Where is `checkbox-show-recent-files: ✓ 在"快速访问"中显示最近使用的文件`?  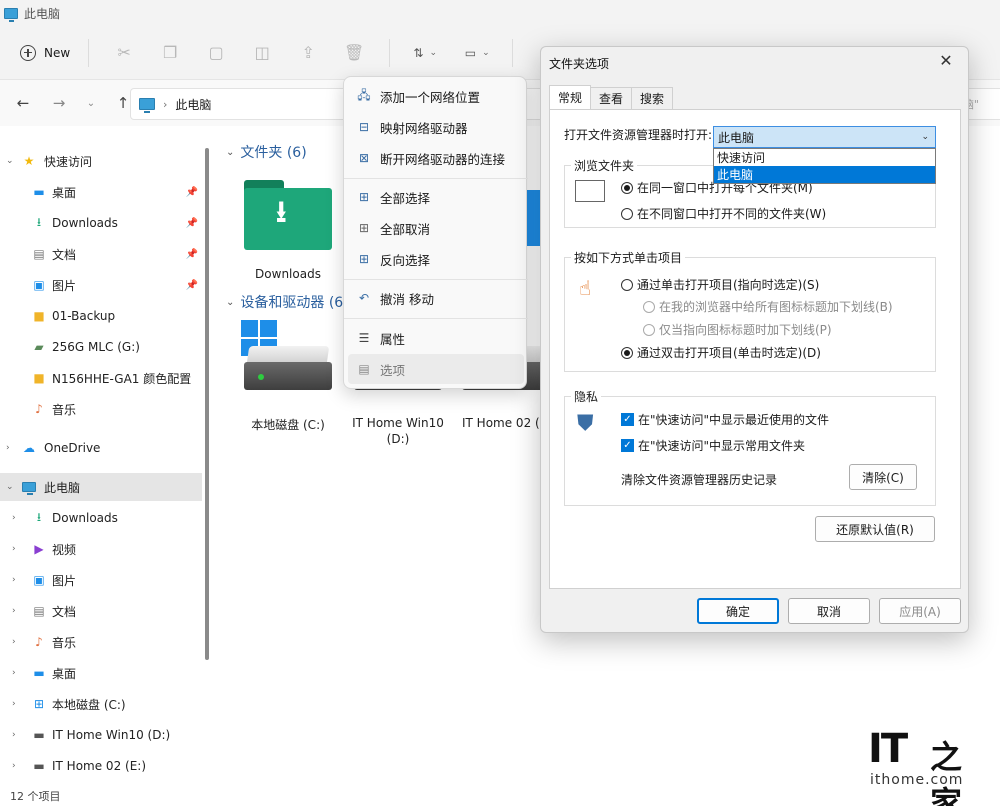 checkbox-show-recent-files: ✓ 在"快速访问"中显示最近使用的文件 is located at coordinates (725, 419).